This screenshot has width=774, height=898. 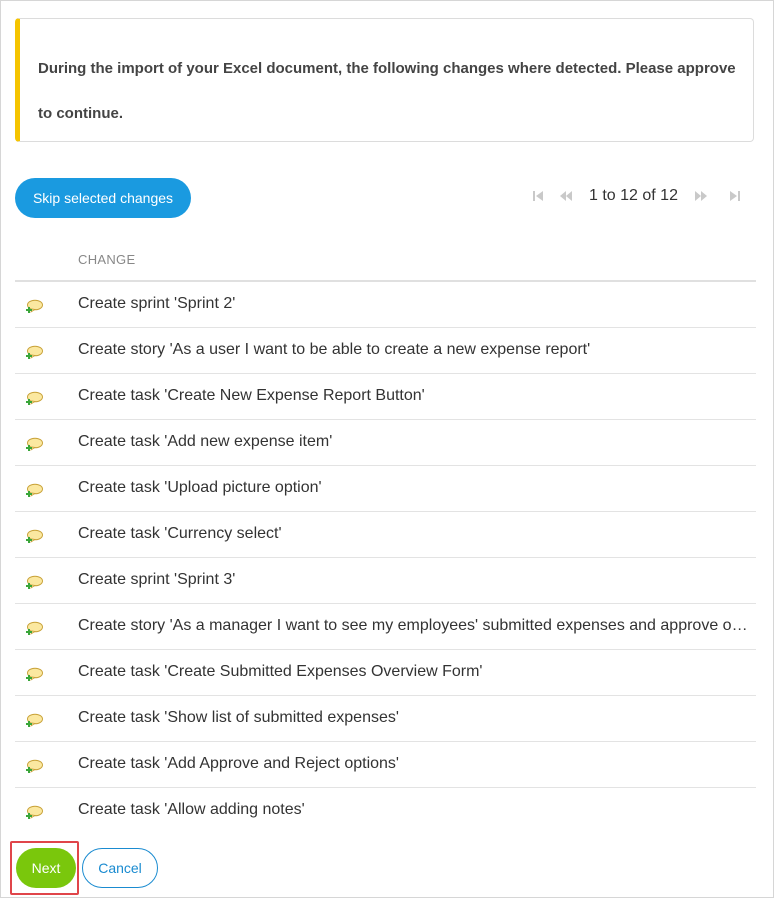 I want to click on next-button: Next, so click(x=46, y=868).